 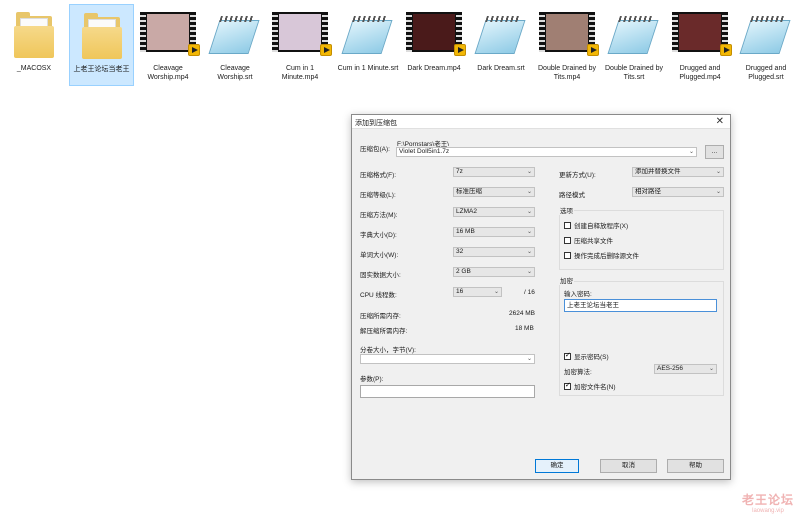 I want to click on password-label: 输入密码:, so click(x=578, y=294).